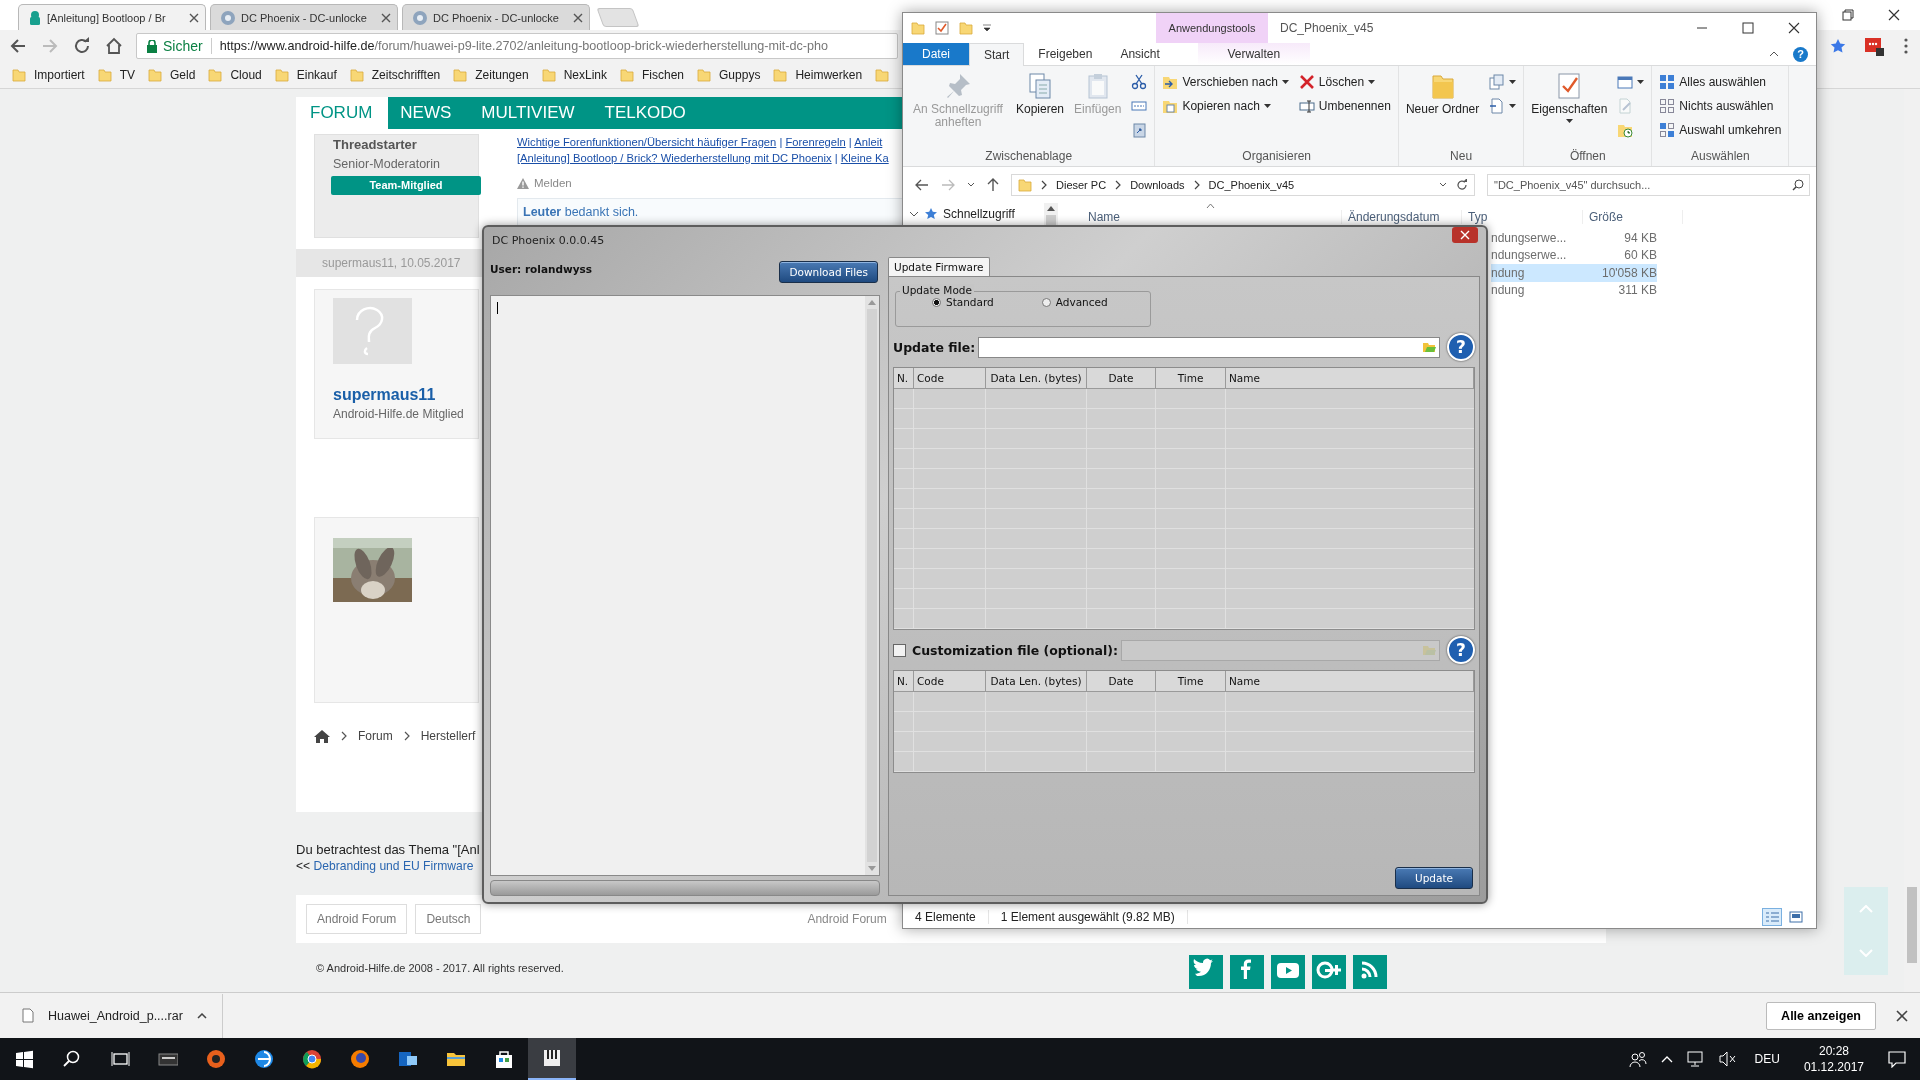 This screenshot has height=1080, width=1920. I want to click on radio-option: Advanced, so click(1074, 302).